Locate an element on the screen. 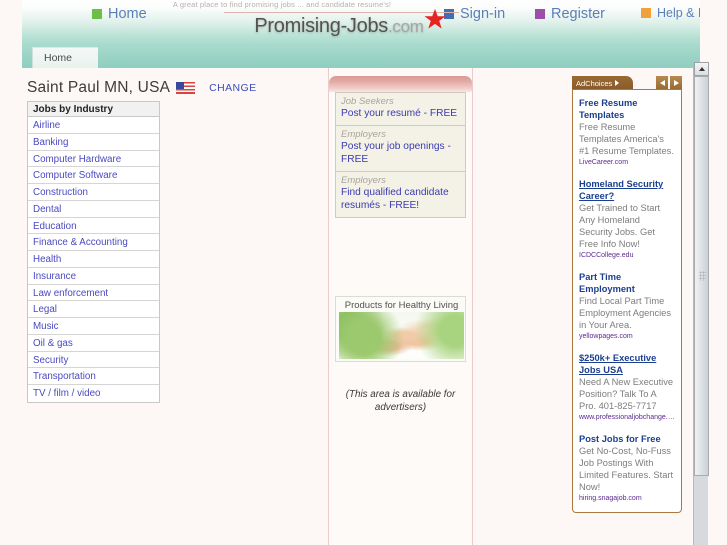 Image resolution: width=727 pixels, height=545 pixels. ad-title: Post Jobs for Free is located at coordinates (627, 439).